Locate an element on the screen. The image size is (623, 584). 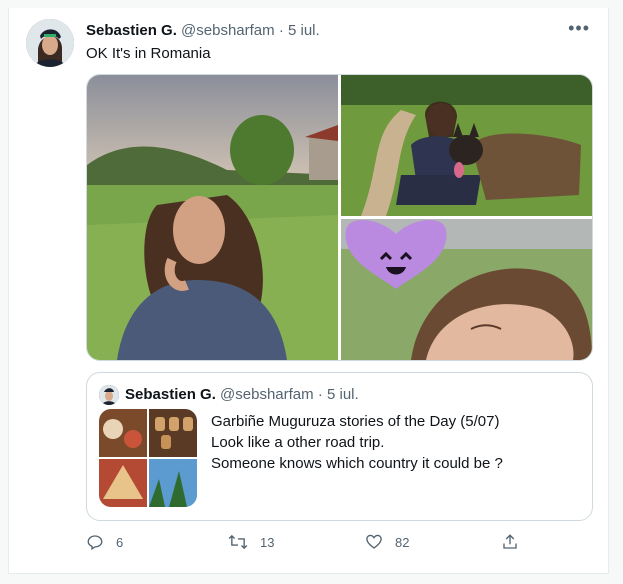
reply-count: 6 is located at coordinates (120, 542).